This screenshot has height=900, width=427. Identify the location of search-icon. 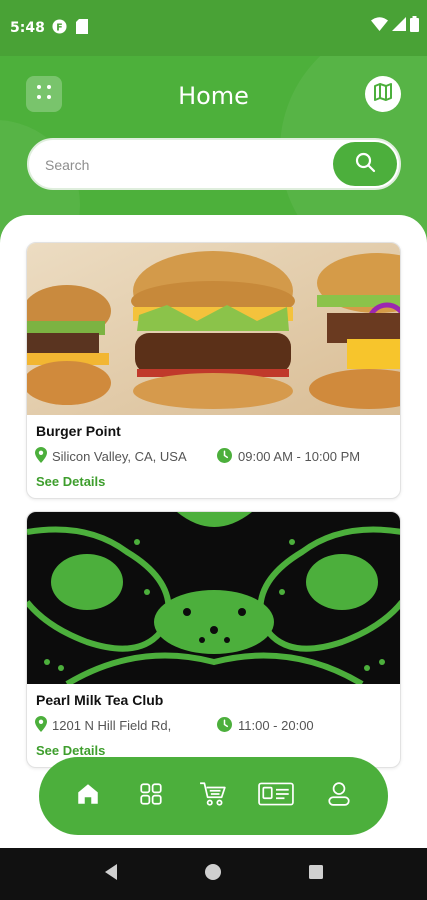
(365, 164).